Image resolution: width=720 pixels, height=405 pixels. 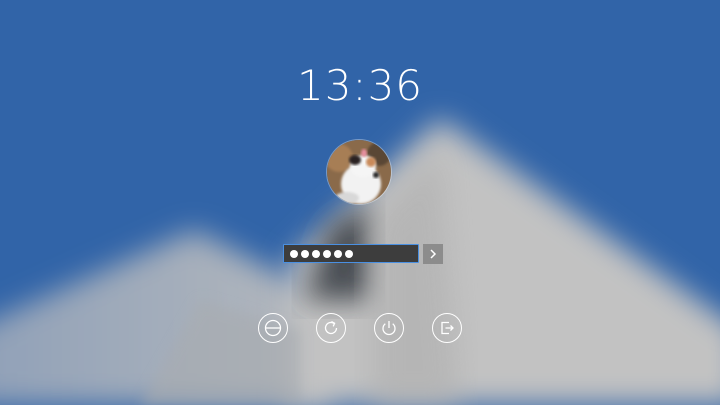 I want to click on power-icon, so click(x=389, y=328).